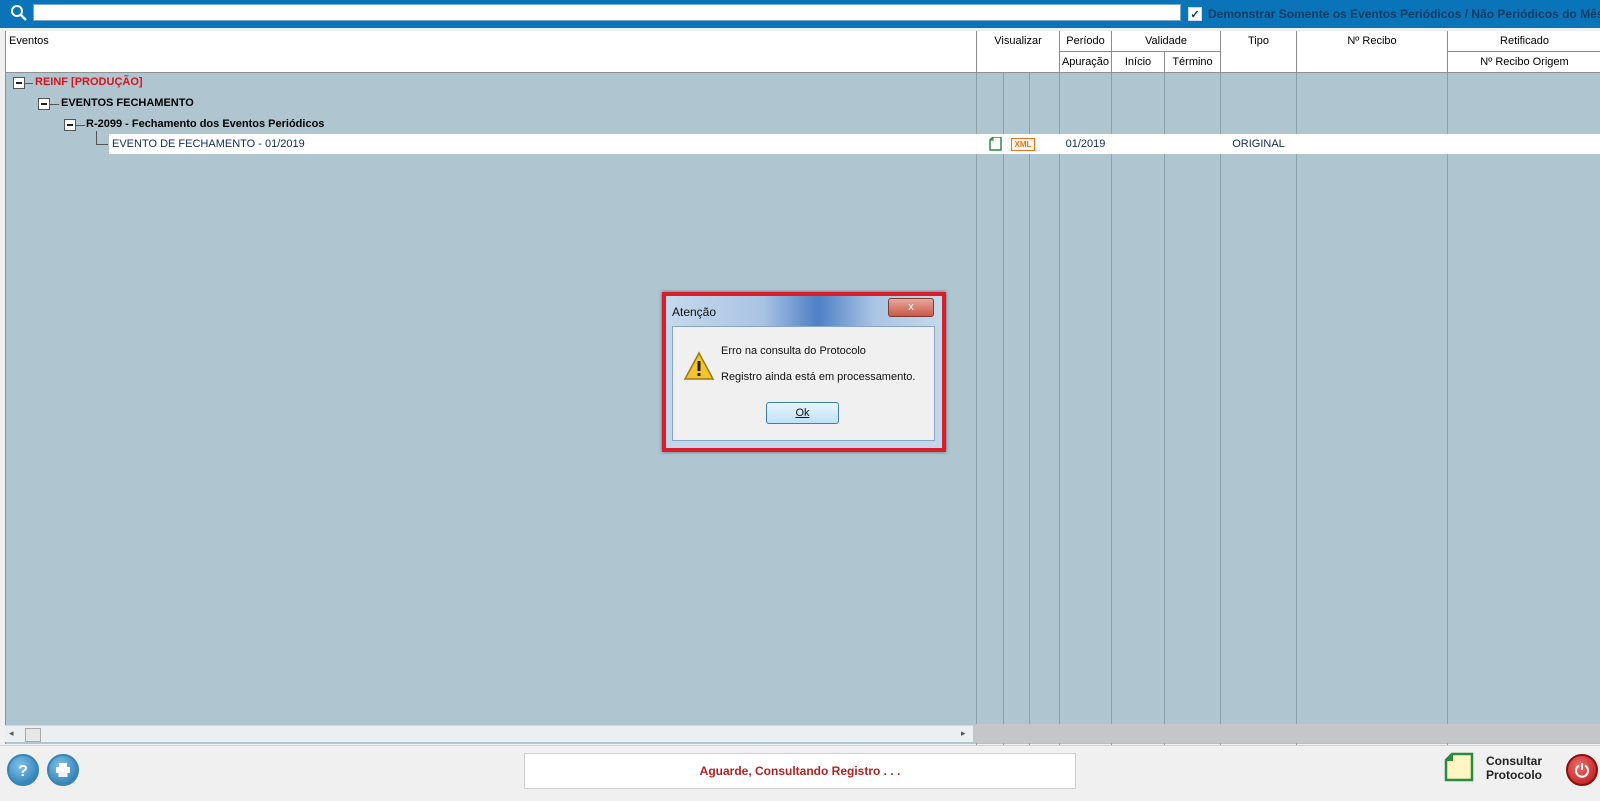 This screenshot has width=1600, height=801. I want to click on consultar-line2: Protocolo, so click(1514, 775).